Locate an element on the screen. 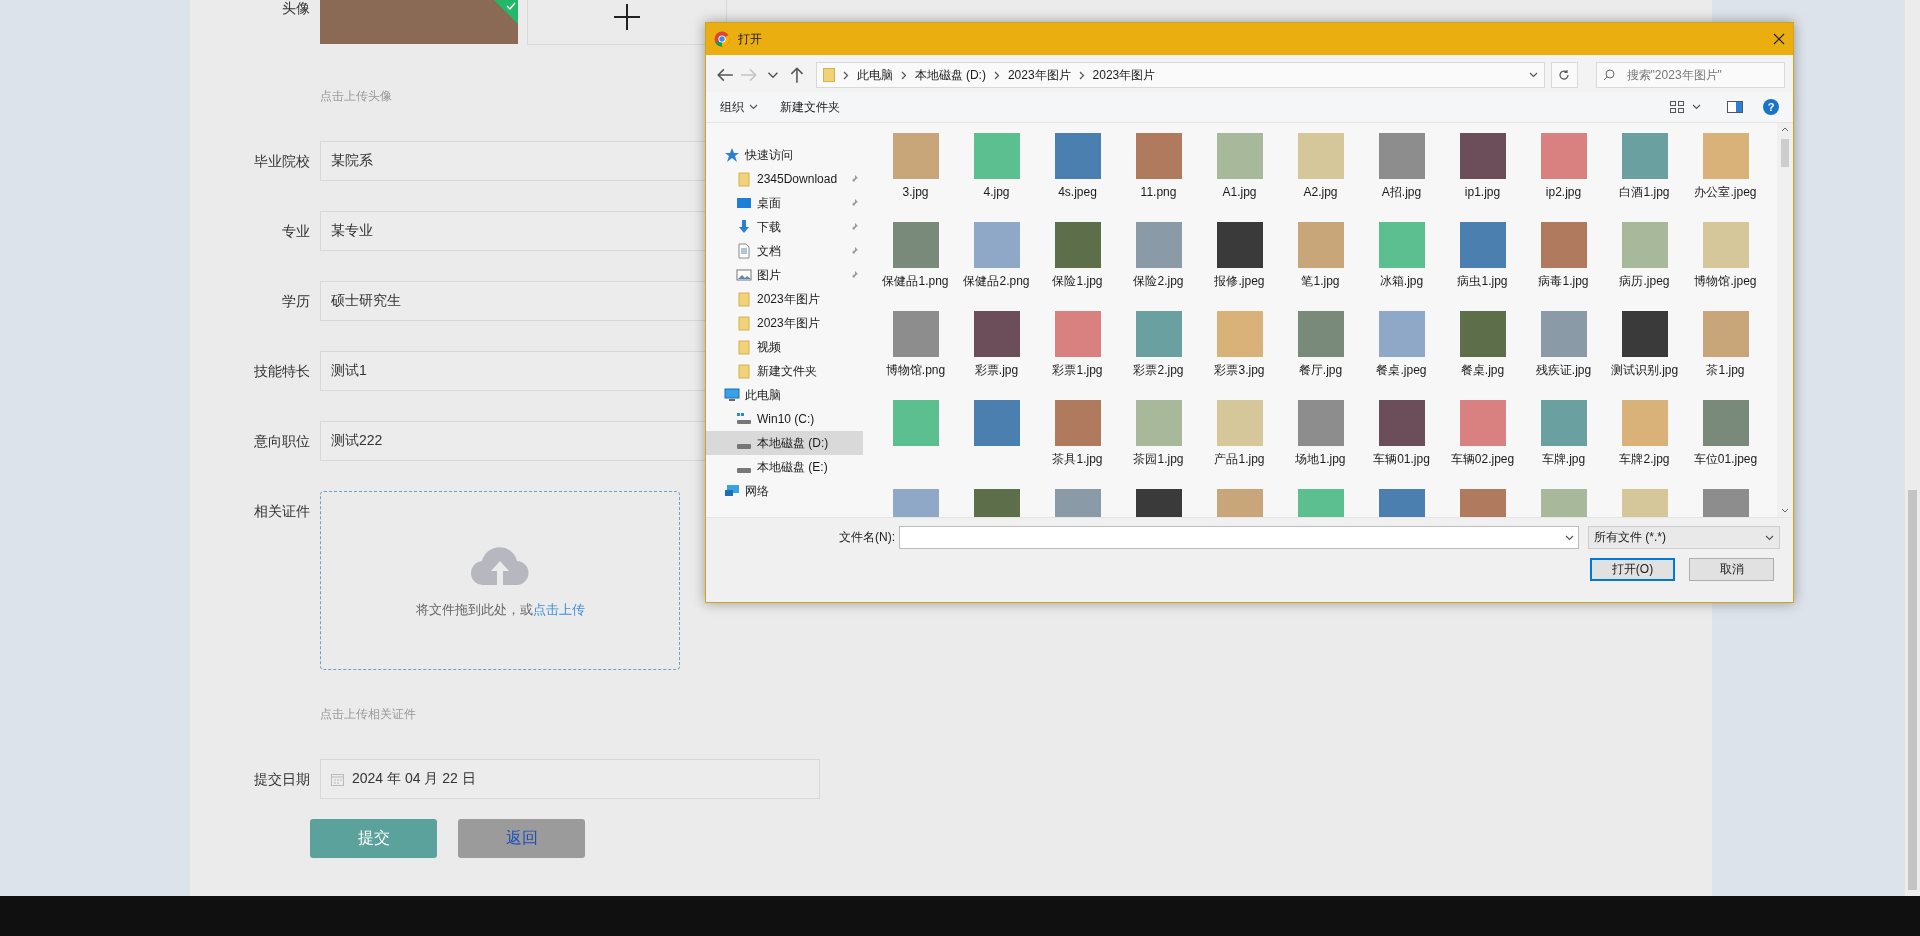 The image size is (1920, 936). refresh-button is located at coordinates (1564, 75).